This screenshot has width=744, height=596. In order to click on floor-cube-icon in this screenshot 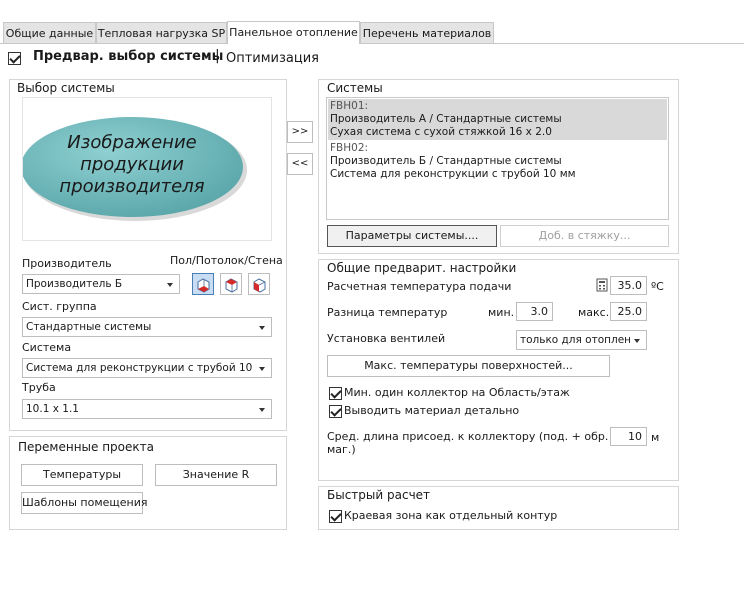, I will do `click(203, 285)`.